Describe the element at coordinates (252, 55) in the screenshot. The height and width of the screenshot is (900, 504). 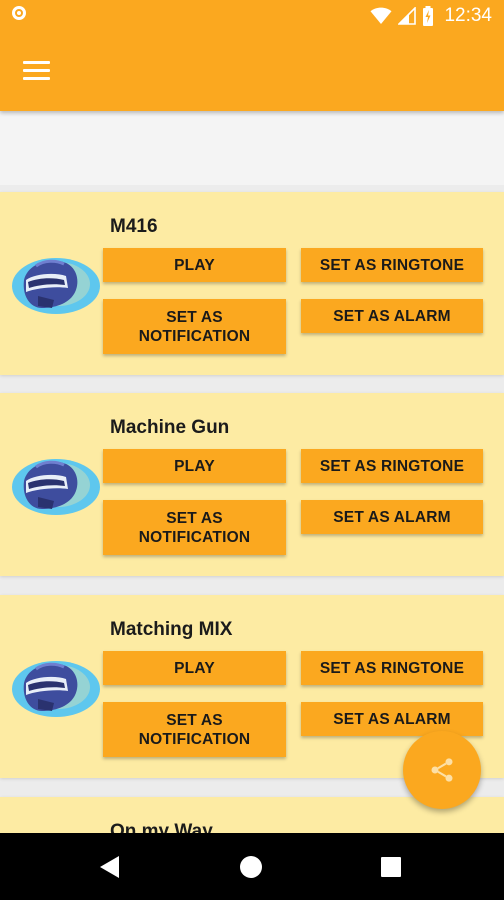
I see `app-bar: 12:34` at that location.